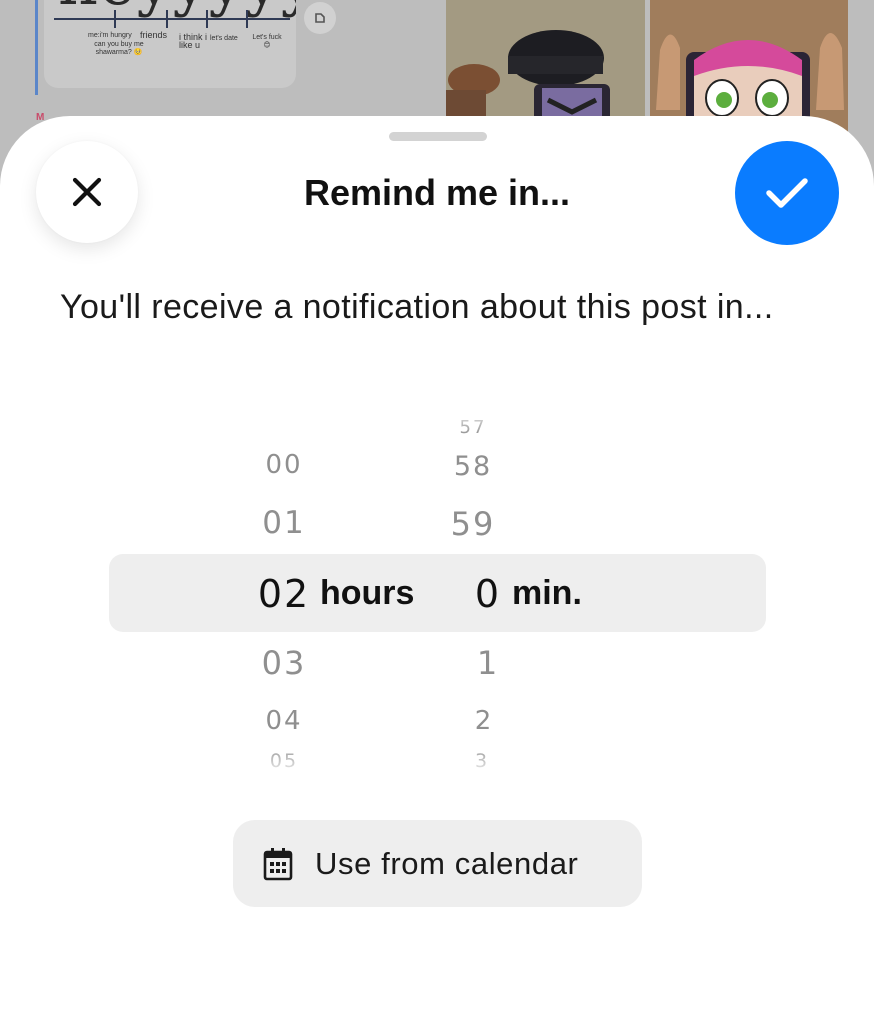 The image size is (874, 1024). I want to click on meme-label: Let's fuck 😊, so click(267, 41).